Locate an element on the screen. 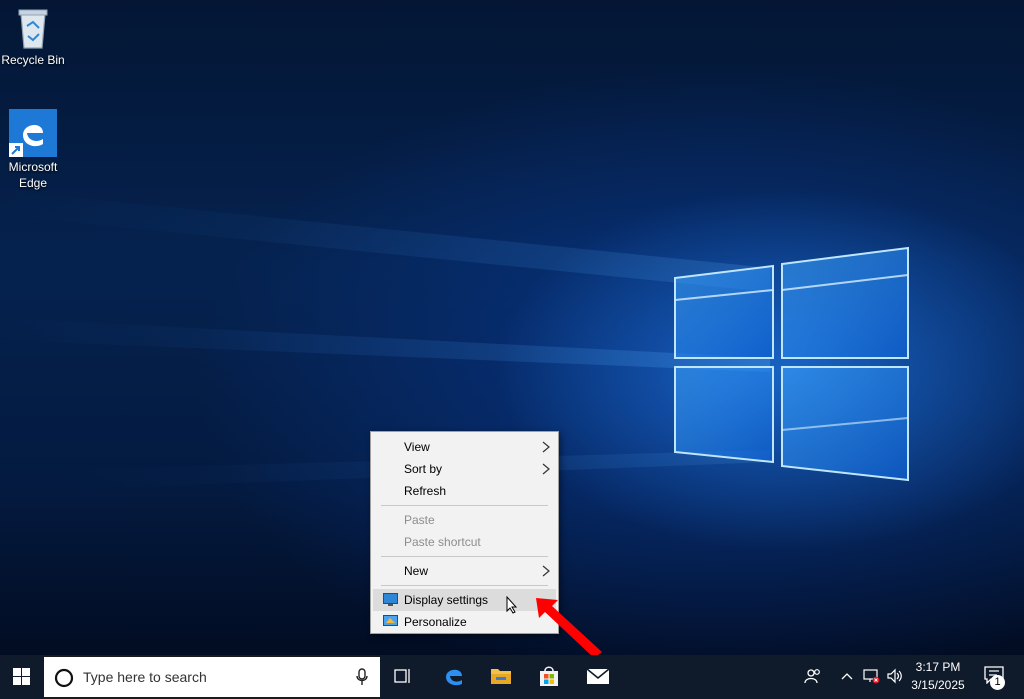 This screenshot has width=1024, height=699. desktop-icon-microsoft-edge: Microsoft Edge is located at coordinates (33, 150).